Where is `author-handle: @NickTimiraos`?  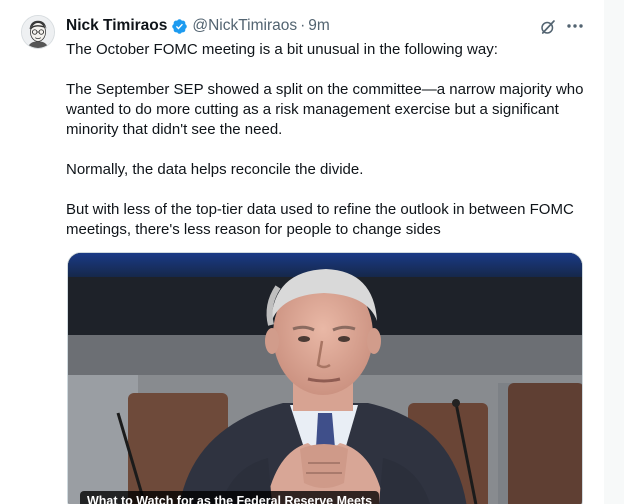 author-handle: @NickTimiraos is located at coordinates (244, 26).